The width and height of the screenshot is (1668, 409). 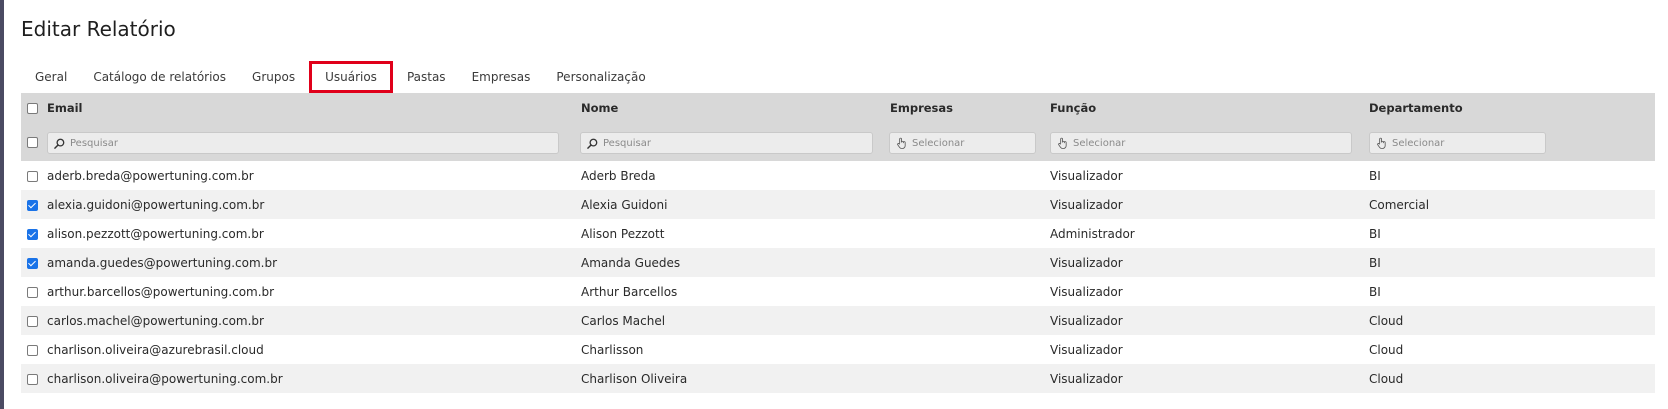 I want to click on tab-grupos: Grupos, so click(x=273, y=77).